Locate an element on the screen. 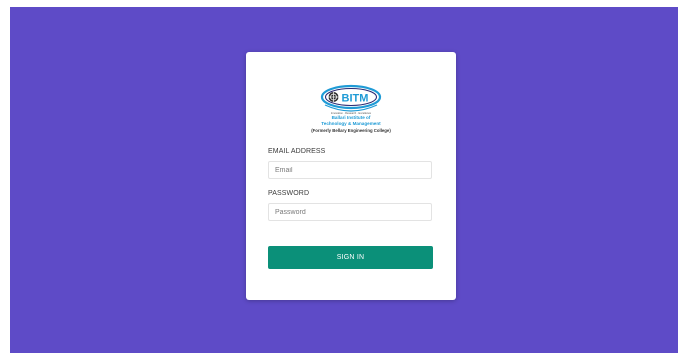 The width and height of the screenshot is (678, 353). logo-wordmark: BITM is located at coordinates (355, 99).